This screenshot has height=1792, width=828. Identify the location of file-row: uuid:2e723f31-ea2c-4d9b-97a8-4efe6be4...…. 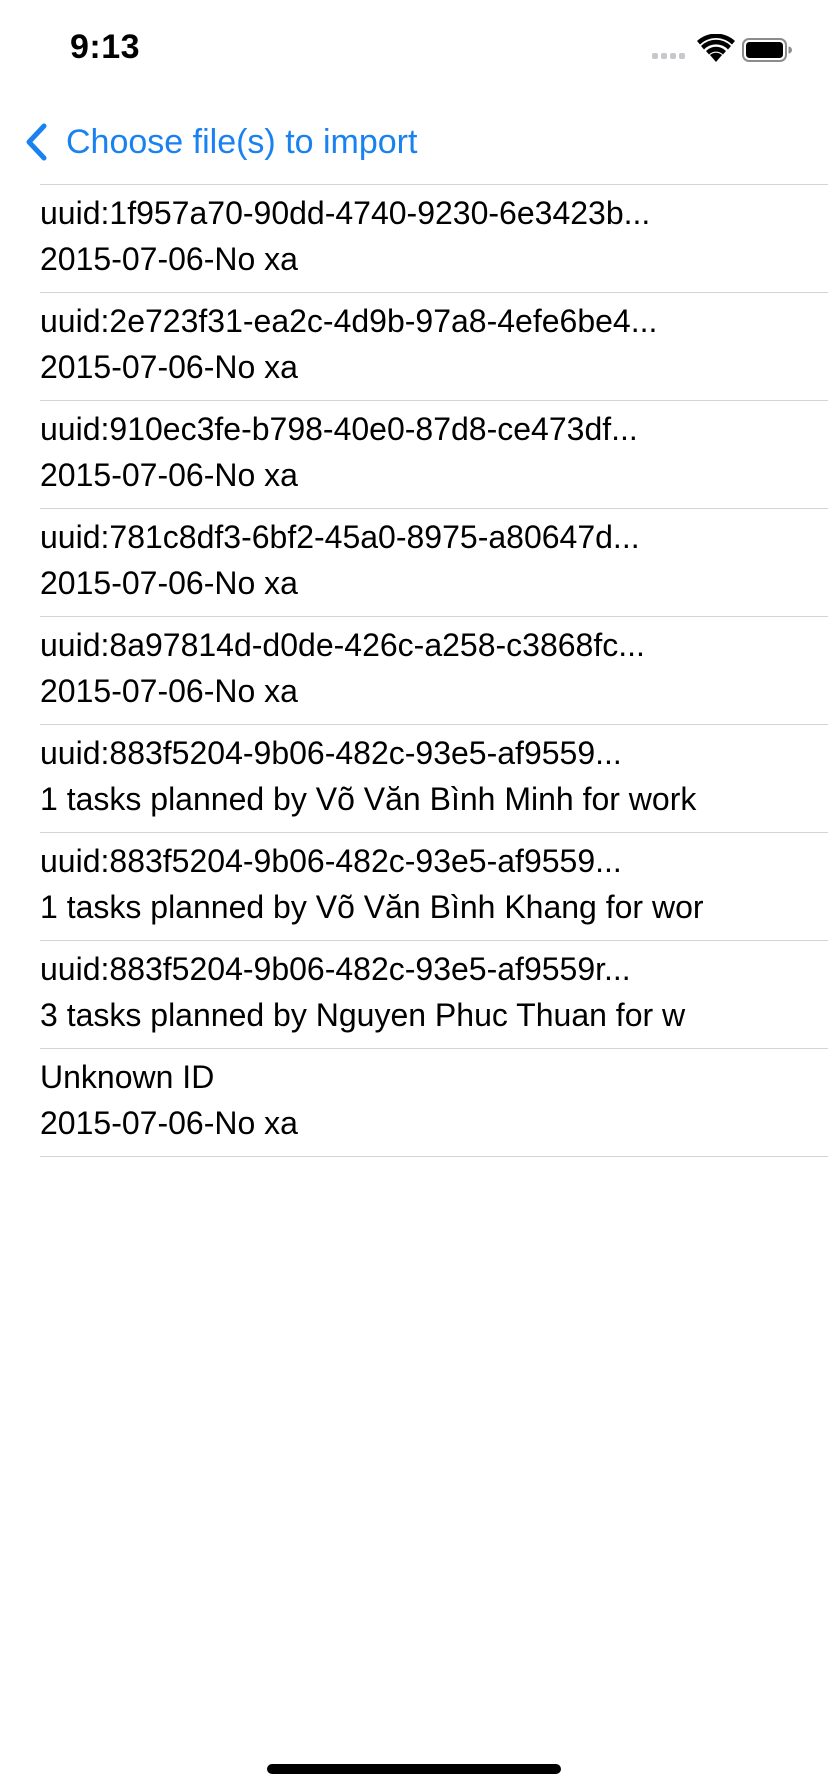
(434, 346).